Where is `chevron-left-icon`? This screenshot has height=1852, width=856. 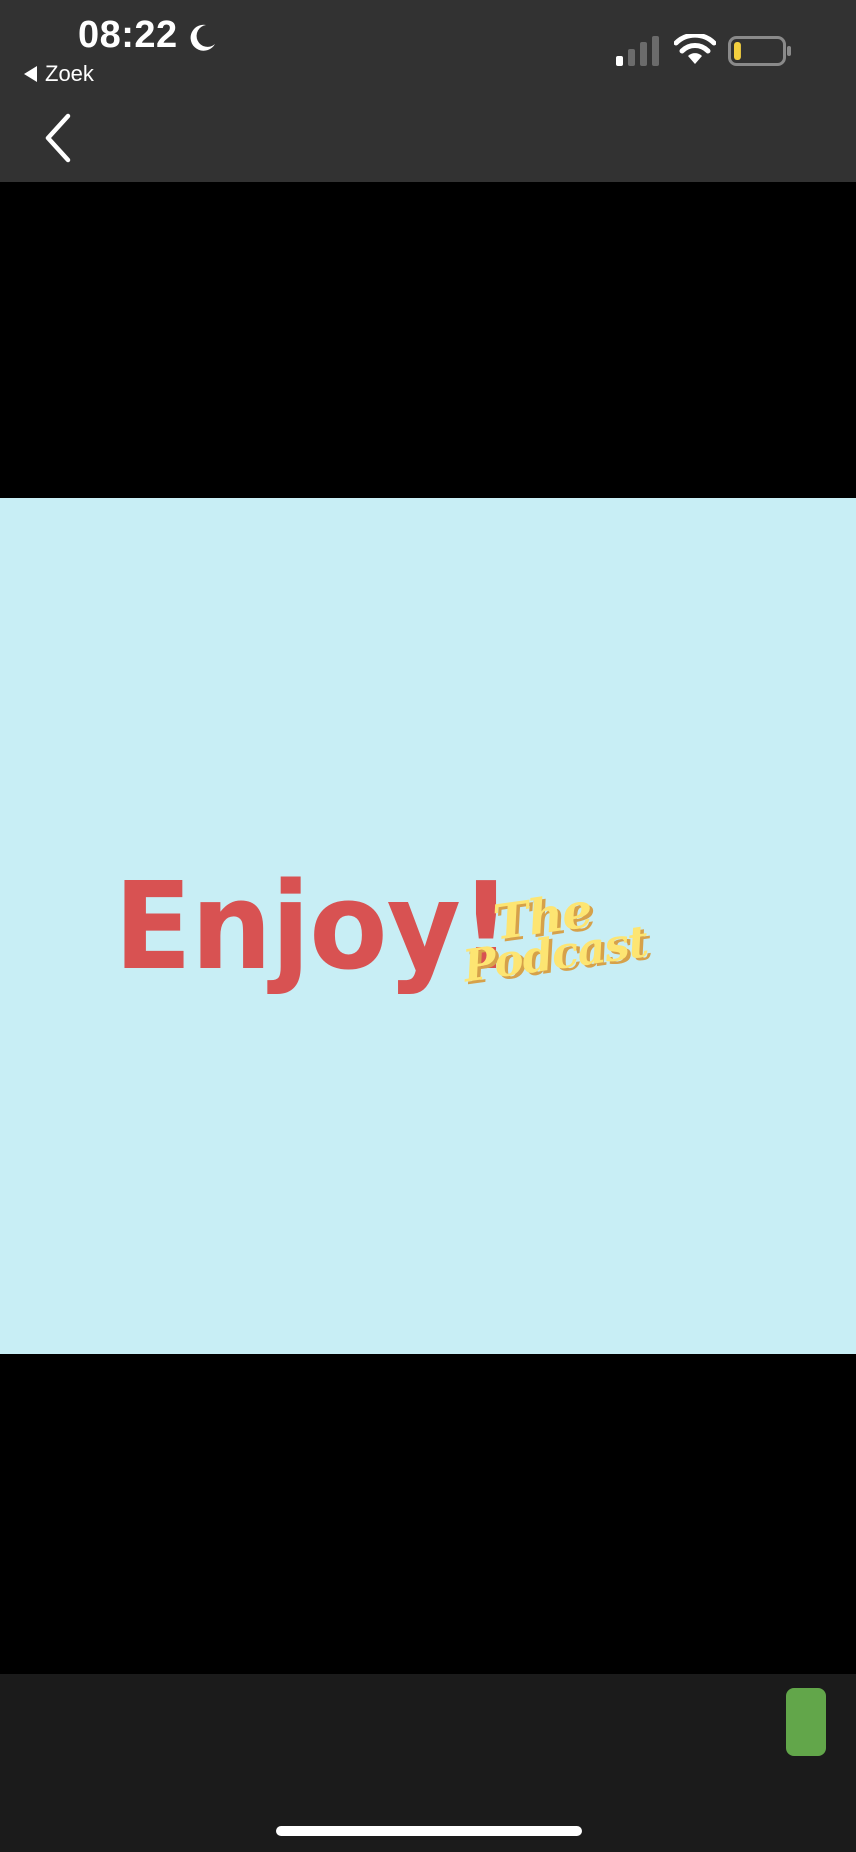
chevron-left-icon is located at coordinates (57, 138).